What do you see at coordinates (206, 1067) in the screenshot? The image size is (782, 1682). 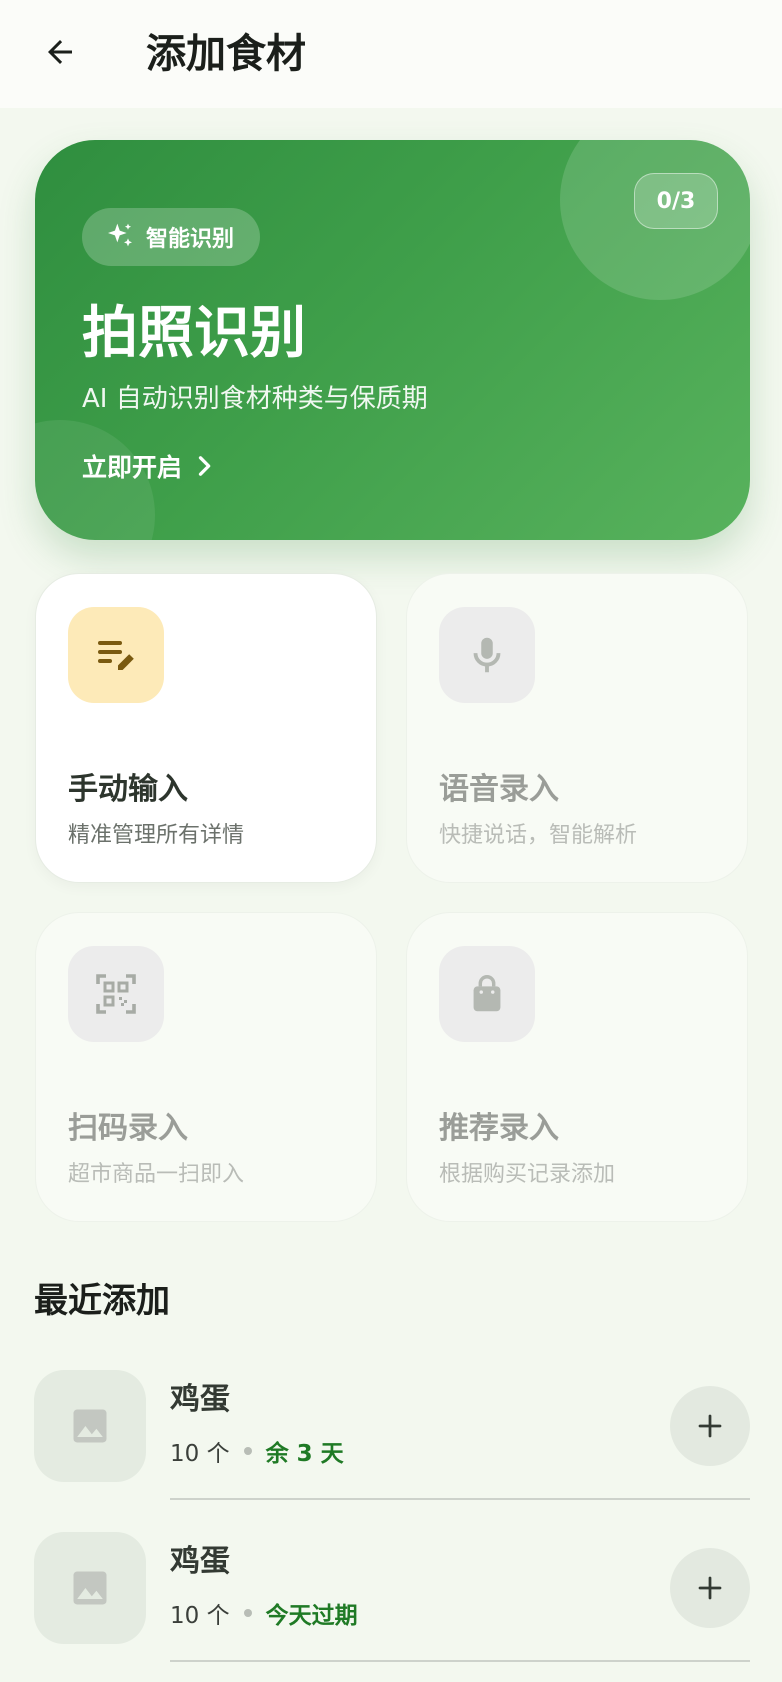 I see `scan-input-card: 扫码录入 超市商品一扫即入` at bounding box center [206, 1067].